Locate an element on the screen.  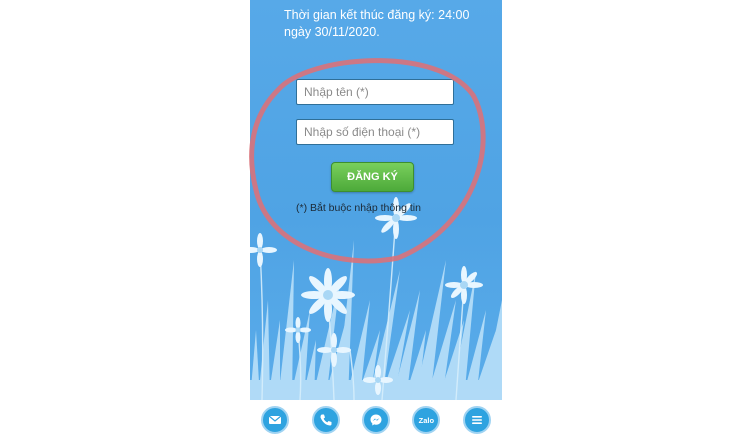
menu-icon is located at coordinates (476, 420).